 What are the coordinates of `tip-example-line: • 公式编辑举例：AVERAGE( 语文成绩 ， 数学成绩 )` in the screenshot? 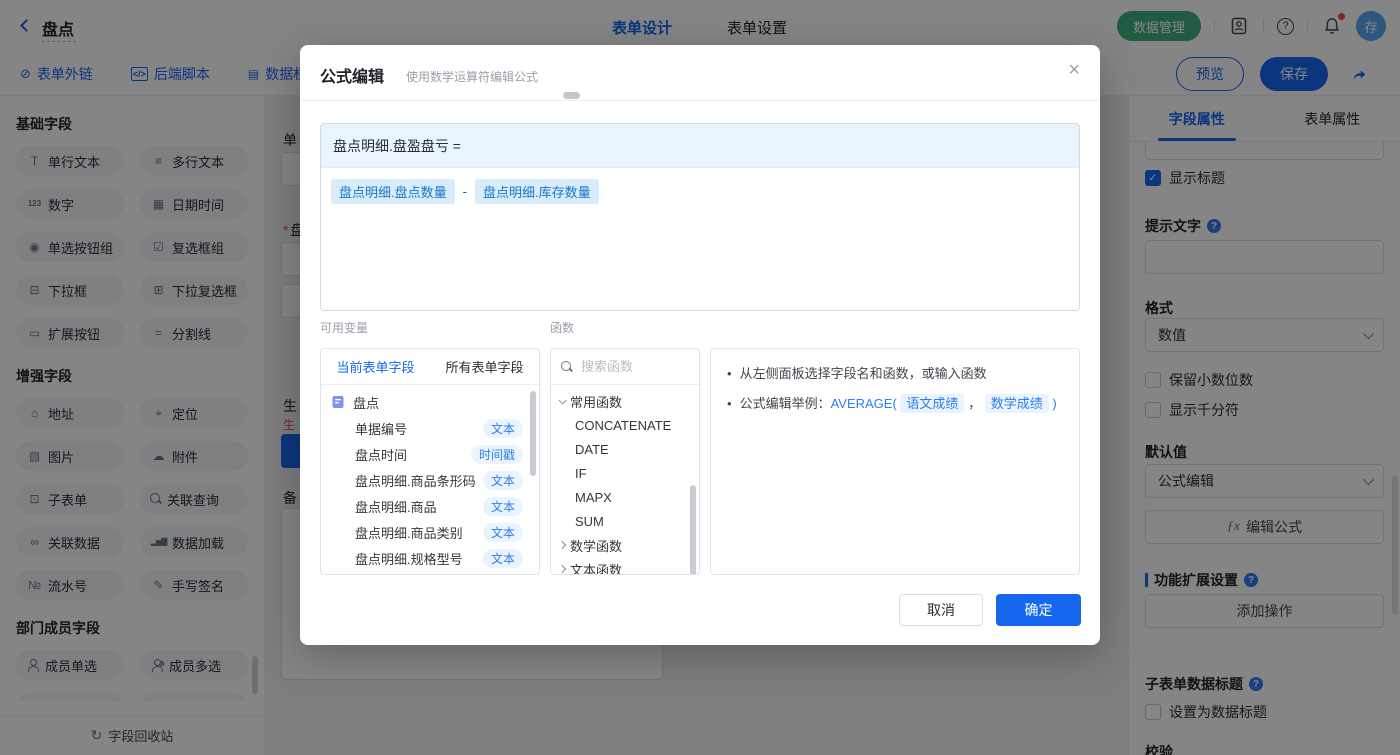 It's located at (895, 402).